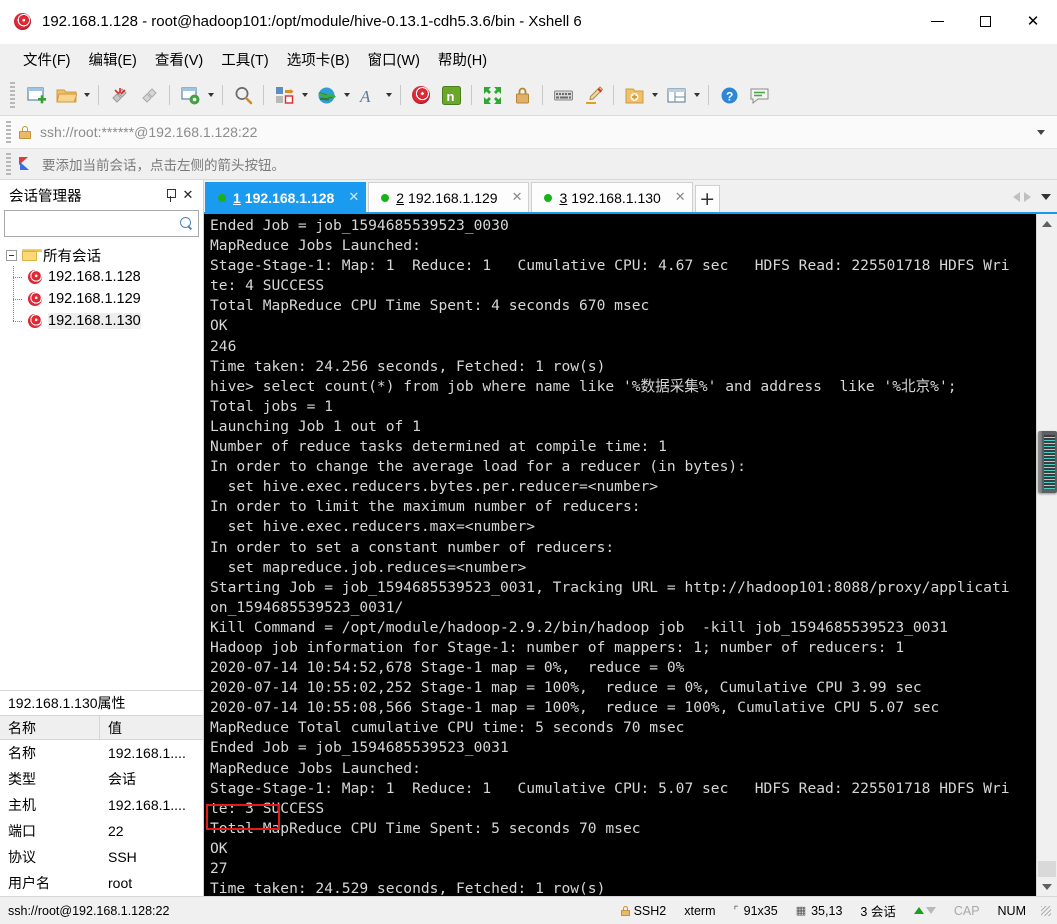 Image resolution: width=1057 pixels, height=924 pixels. I want to click on terminal-line: te: 3 SUCCESS, so click(267, 808).